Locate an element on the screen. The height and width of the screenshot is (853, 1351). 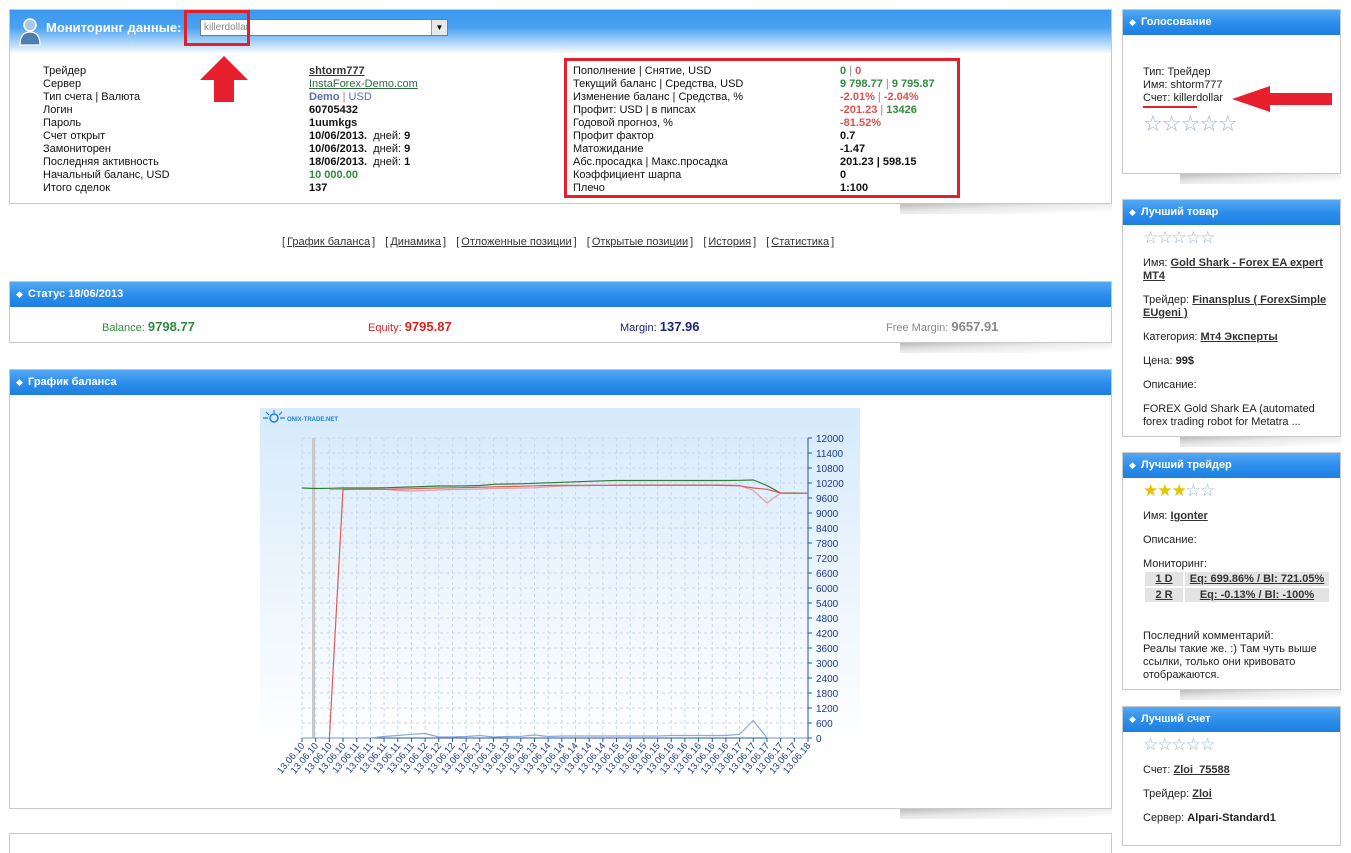
y-tick-label: 10800 is located at coordinates (830, 469).